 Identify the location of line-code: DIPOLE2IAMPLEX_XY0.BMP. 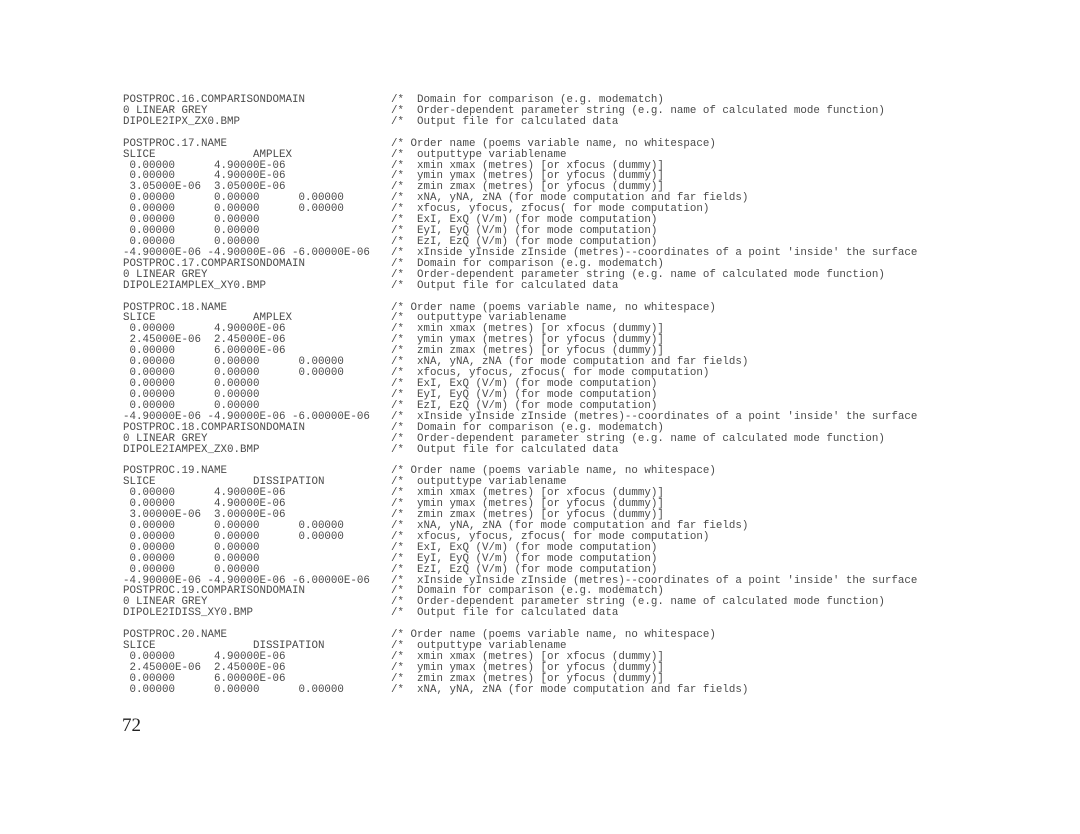
(194, 285).